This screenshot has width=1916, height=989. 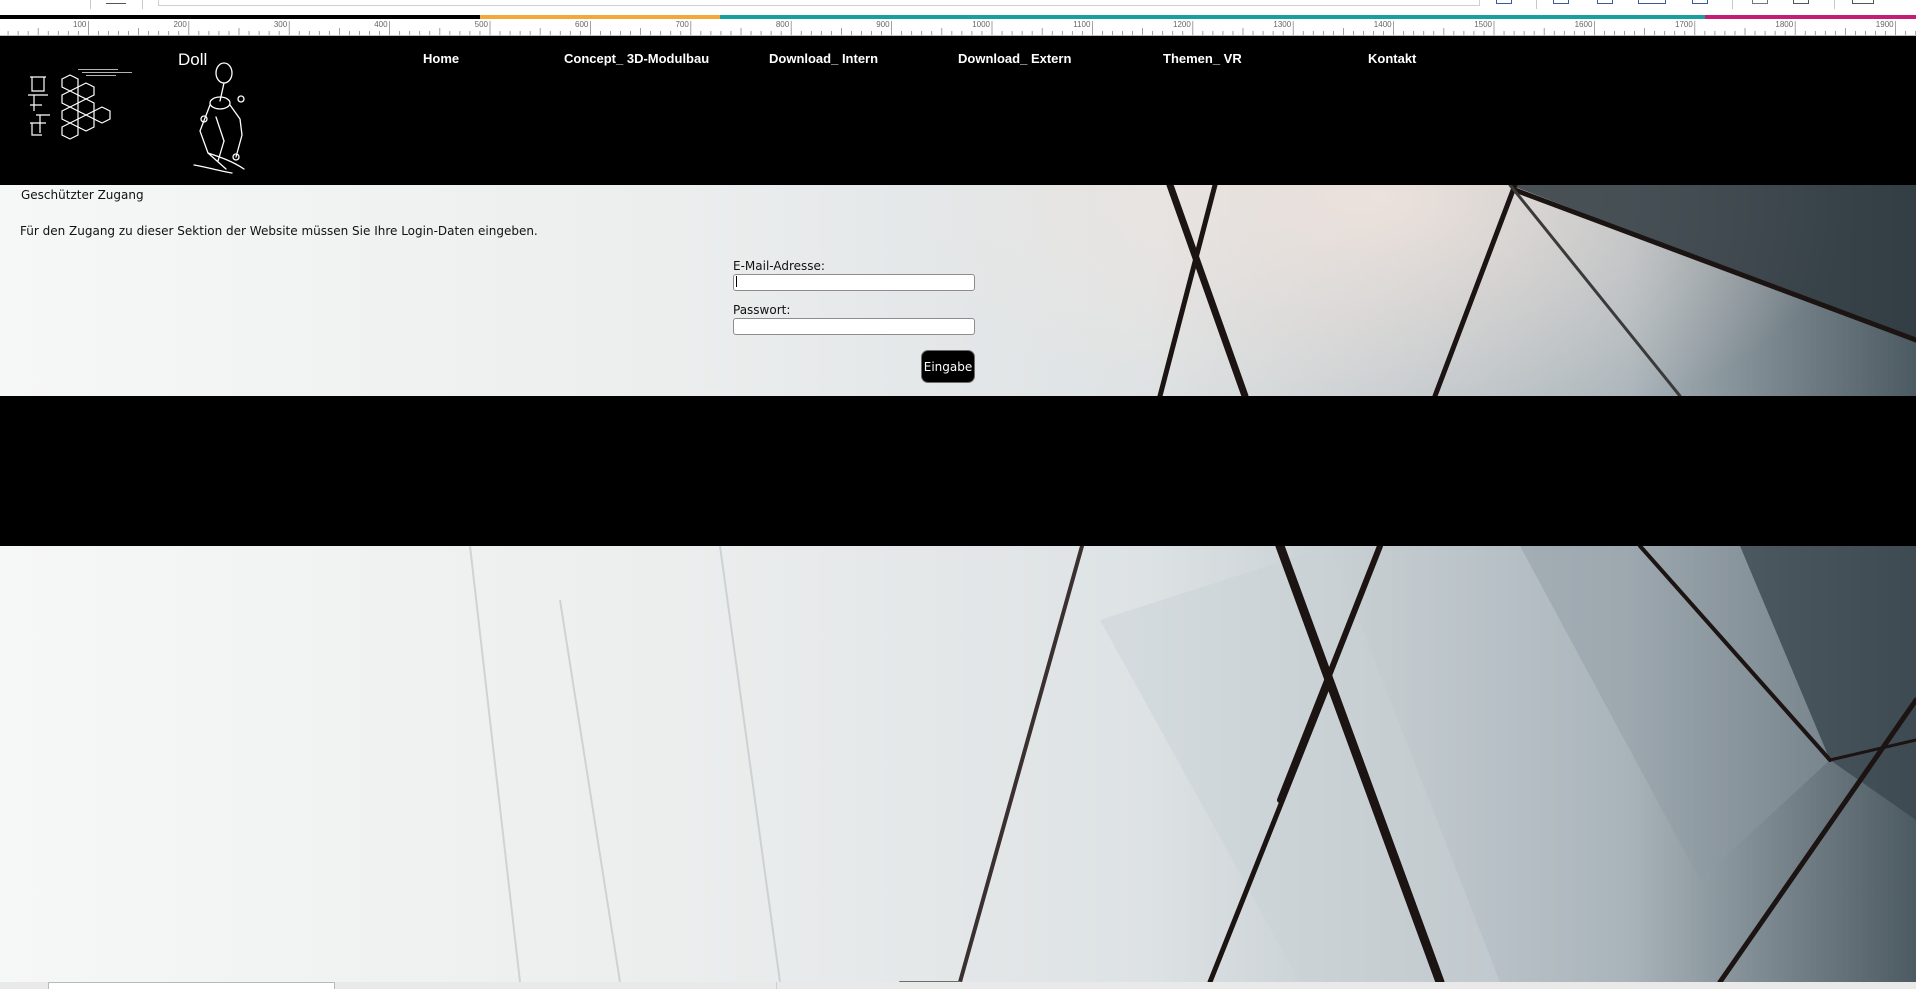 I want to click on table-icon, so click(x=1652, y=2).